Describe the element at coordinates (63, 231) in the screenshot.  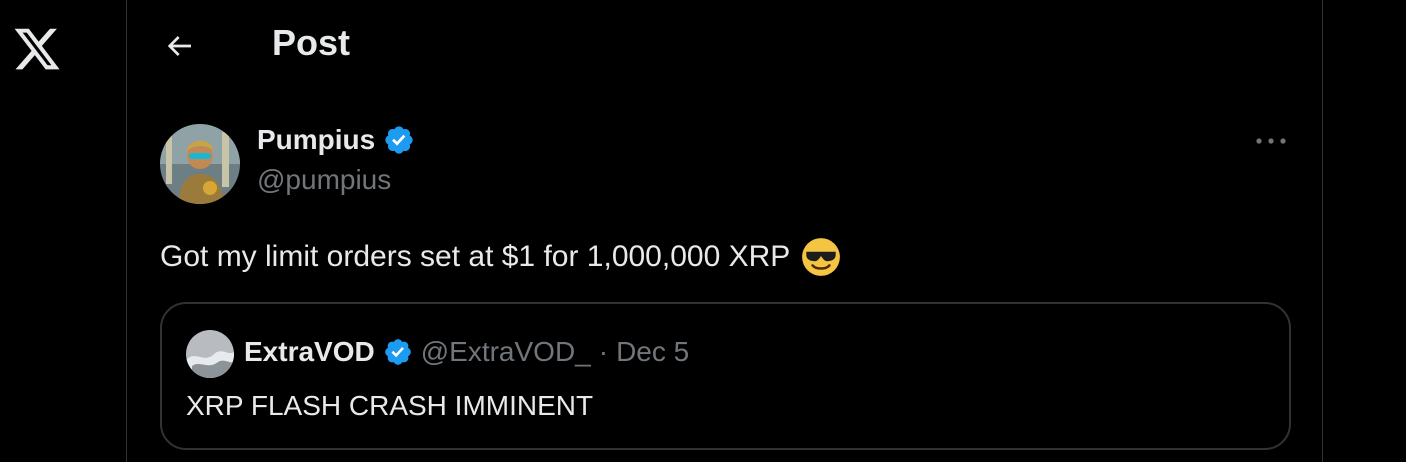
I see `left-navigation-rail` at that location.